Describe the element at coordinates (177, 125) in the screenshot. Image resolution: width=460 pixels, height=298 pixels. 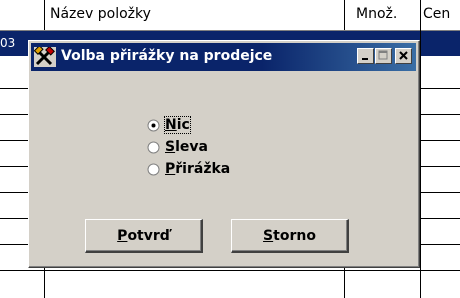
I see `radio-label-nic: Nic` at that location.